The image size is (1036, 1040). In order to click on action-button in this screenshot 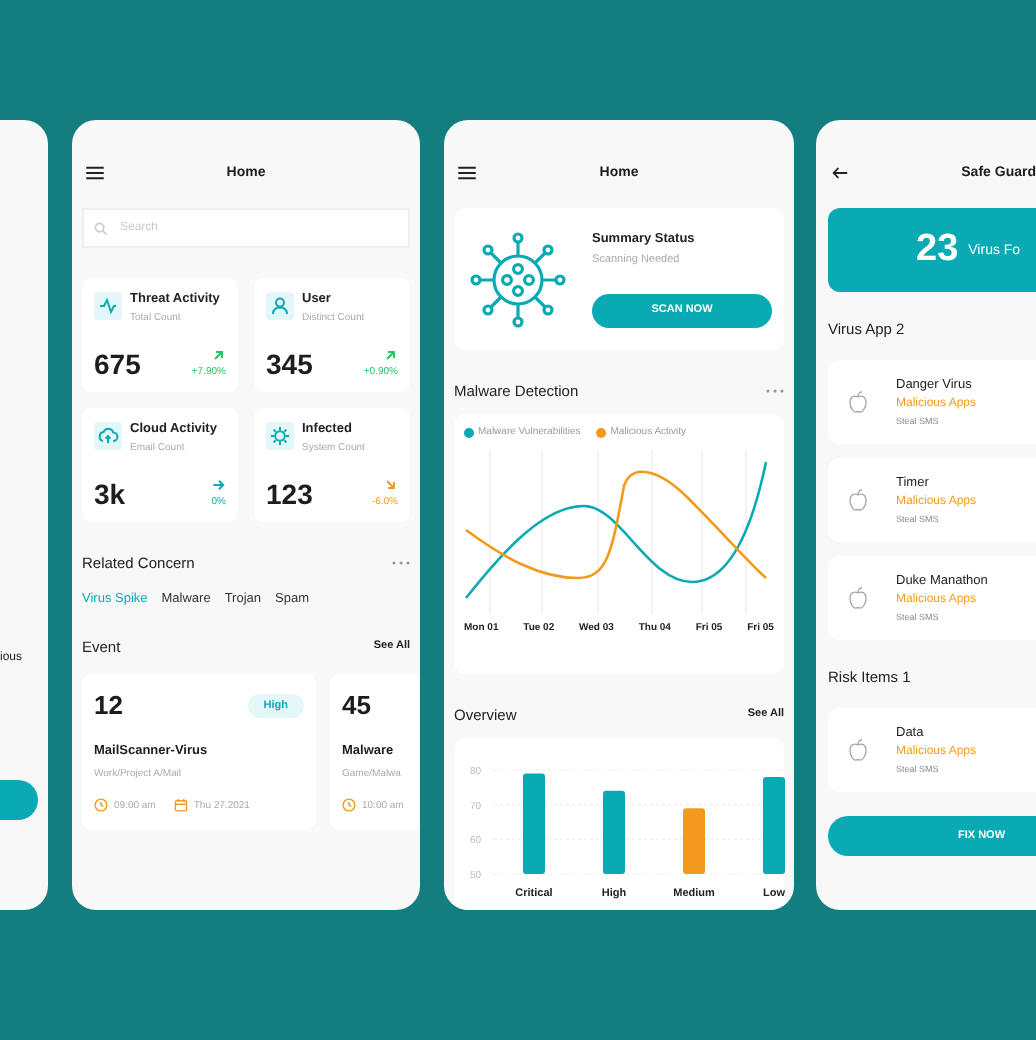, I will do `click(19, 800)`.